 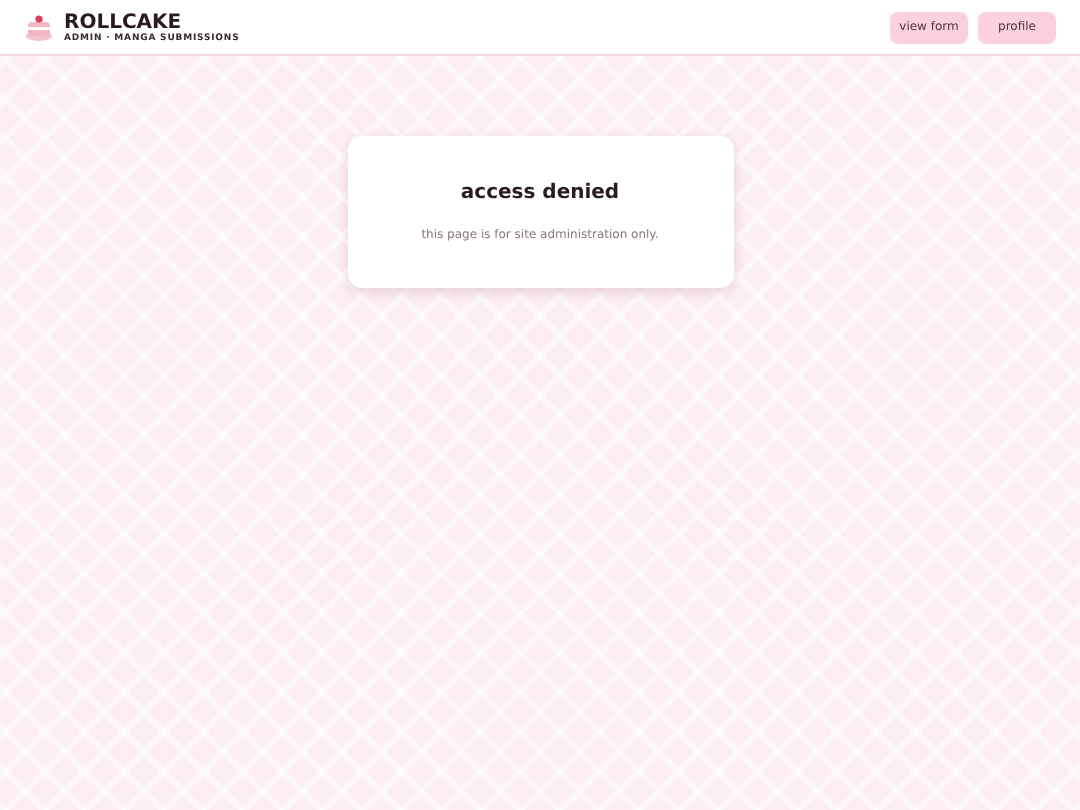 I want to click on brand-name: ROLLCAKE, so click(x=124, y=22).